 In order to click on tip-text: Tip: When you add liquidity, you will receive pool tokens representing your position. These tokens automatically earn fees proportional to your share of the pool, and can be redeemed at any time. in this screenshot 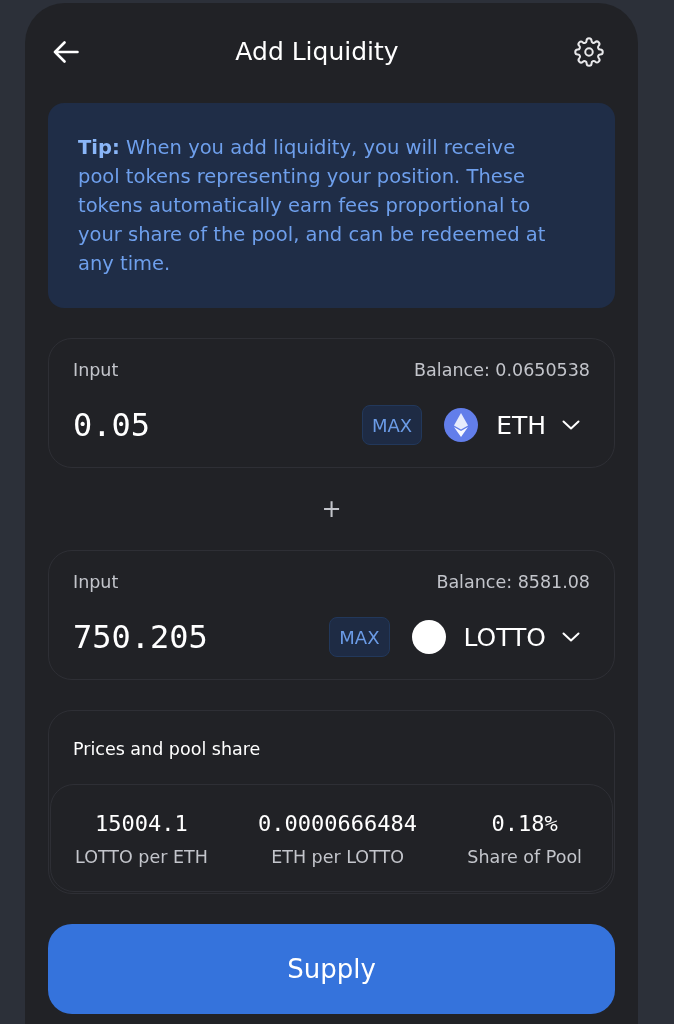, I will do `click(312, 206)`.